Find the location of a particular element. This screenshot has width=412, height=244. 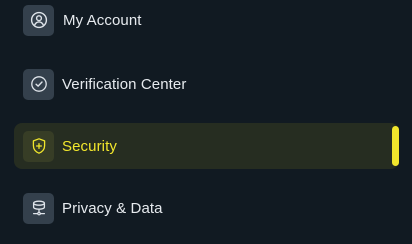

active-indicator is located at coordinates (395, 146).